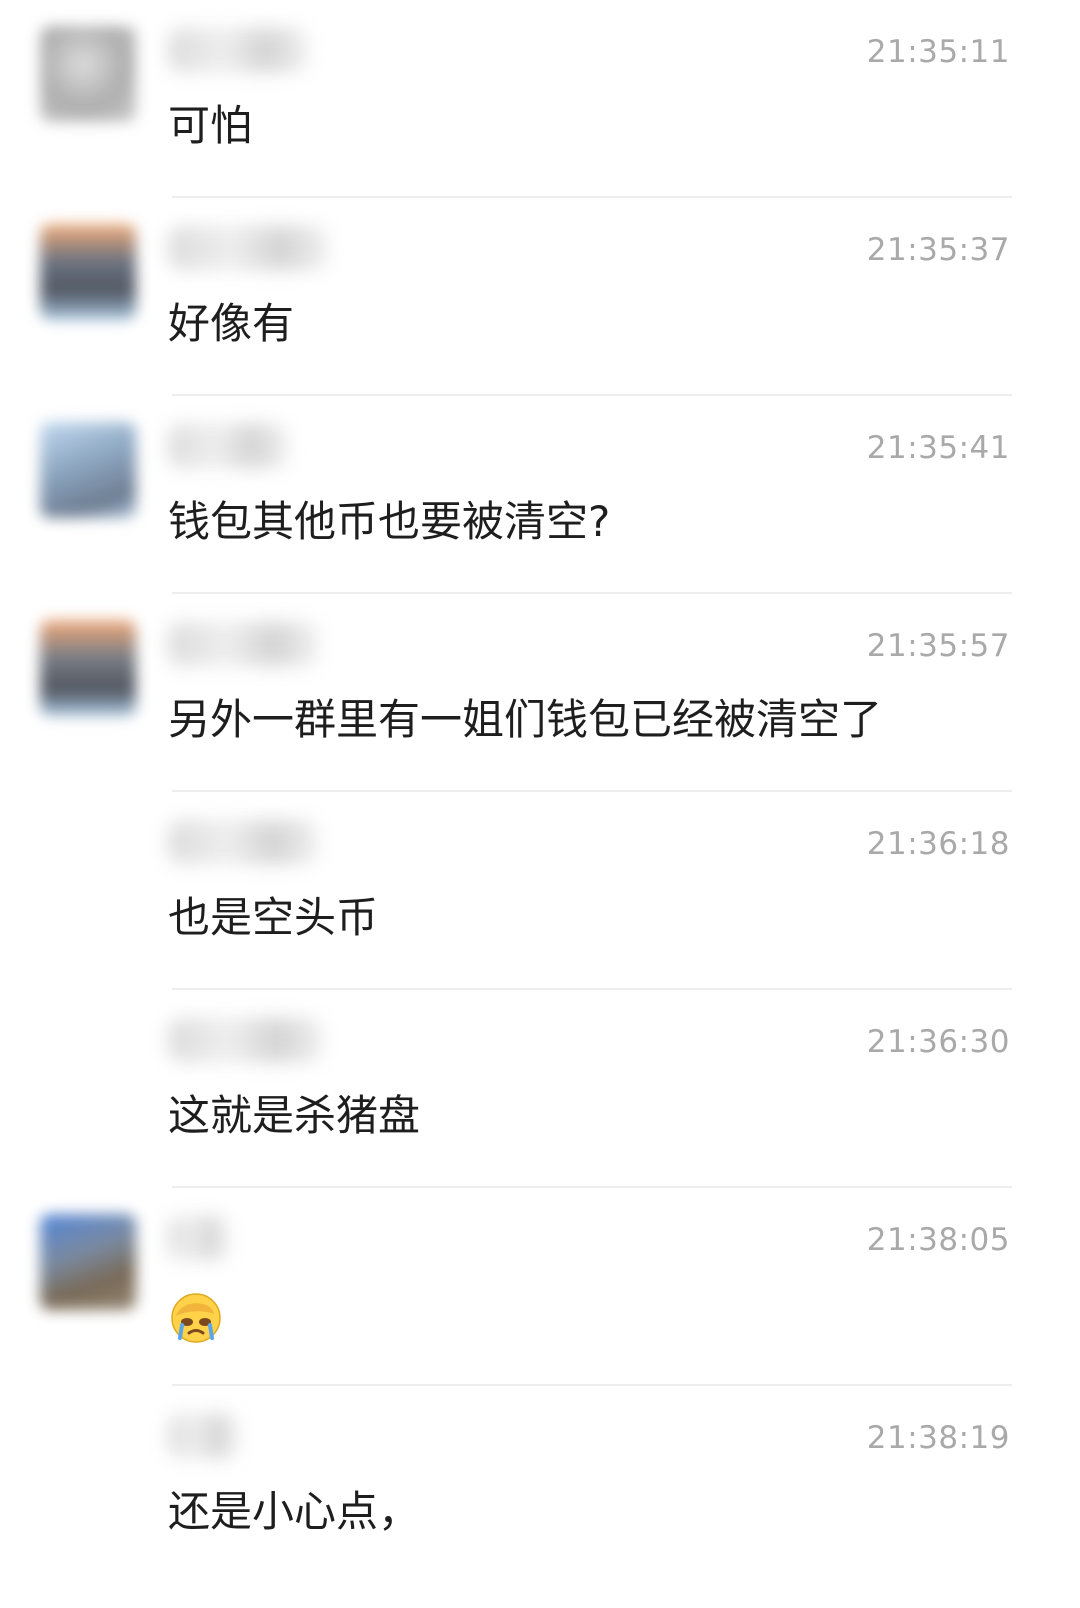 This screenshot has width=1080, height=1608. I want to click on message-timestamp: 21:38:05, so click(938, 1240).